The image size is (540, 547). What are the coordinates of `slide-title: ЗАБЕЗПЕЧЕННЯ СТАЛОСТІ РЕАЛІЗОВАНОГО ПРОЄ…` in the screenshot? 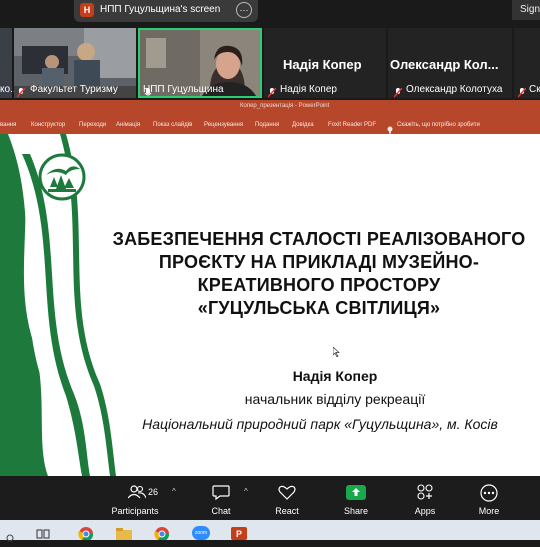 It's located at (319, 274).